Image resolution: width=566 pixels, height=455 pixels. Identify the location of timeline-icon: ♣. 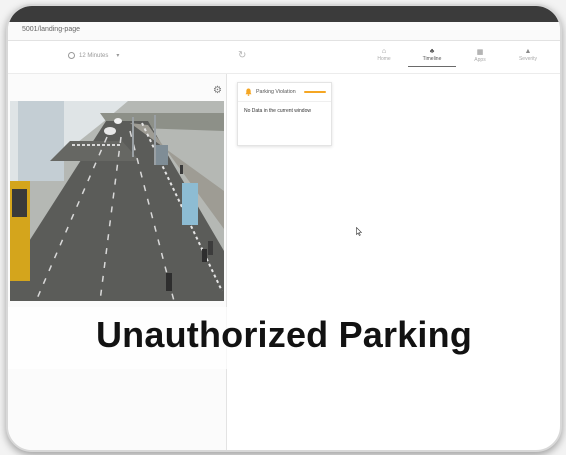
(432, 51).